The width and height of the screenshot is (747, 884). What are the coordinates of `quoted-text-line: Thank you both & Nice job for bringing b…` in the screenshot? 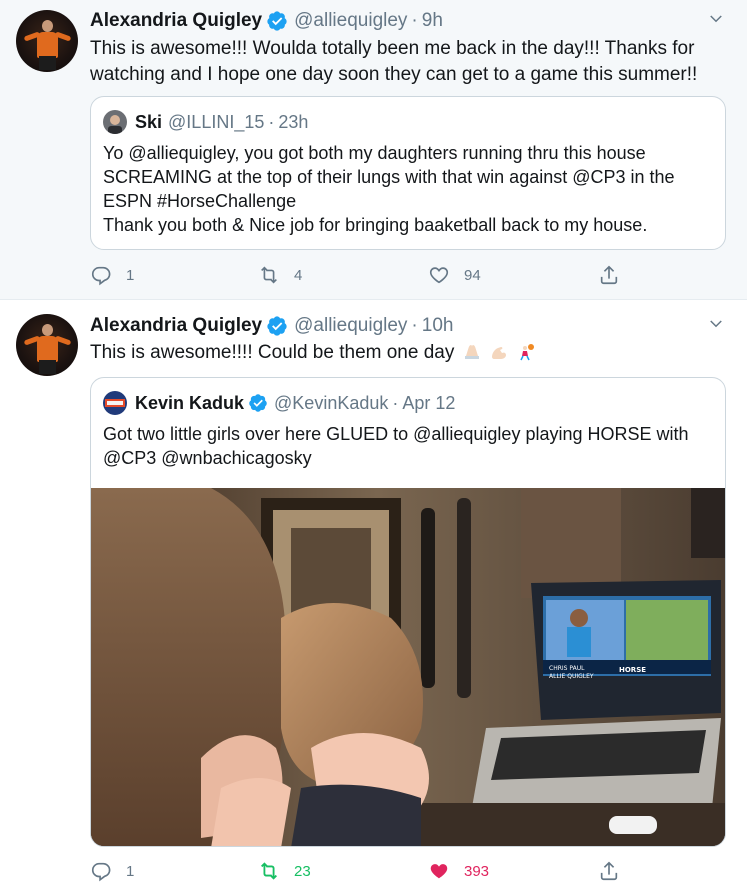 It's located at (375, 225).